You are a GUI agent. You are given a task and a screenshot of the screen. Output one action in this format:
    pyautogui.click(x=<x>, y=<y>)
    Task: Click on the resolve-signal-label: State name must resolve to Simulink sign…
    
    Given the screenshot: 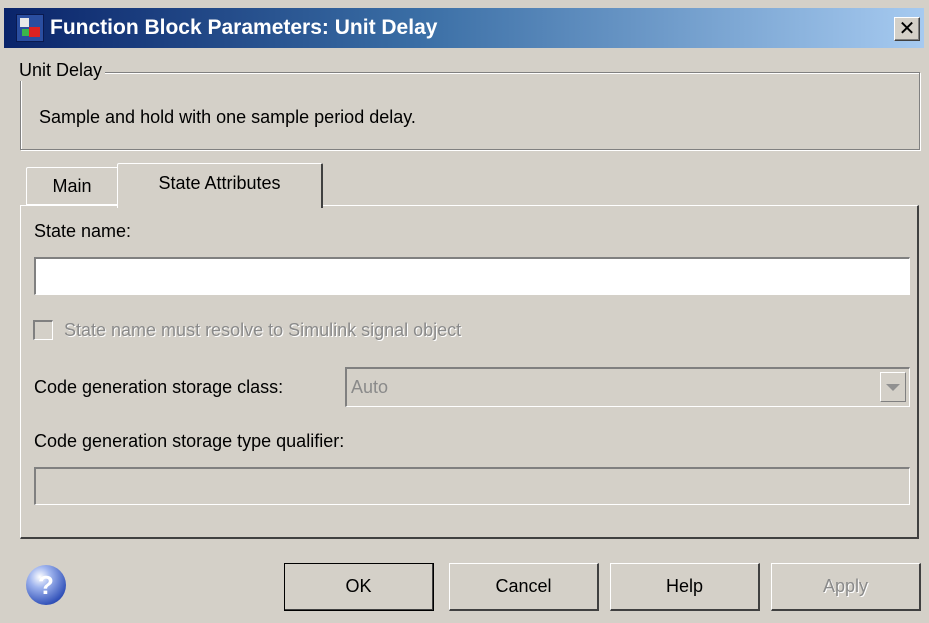 What is the action you would take?
    pyautogui.click(x=263, y=330)
    